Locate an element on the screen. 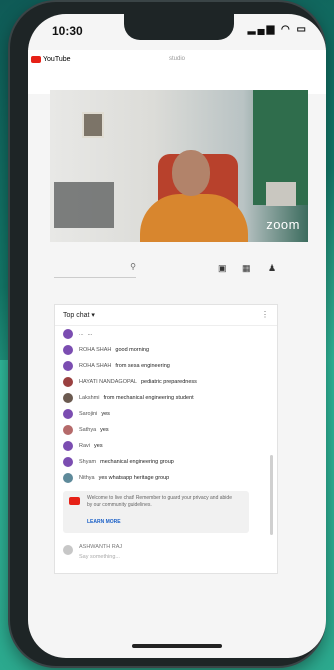 The height and width of the screenshot is (670, 334). message-text: Nithya yes whatsapp heritage group is located at coordinates (124, 478).